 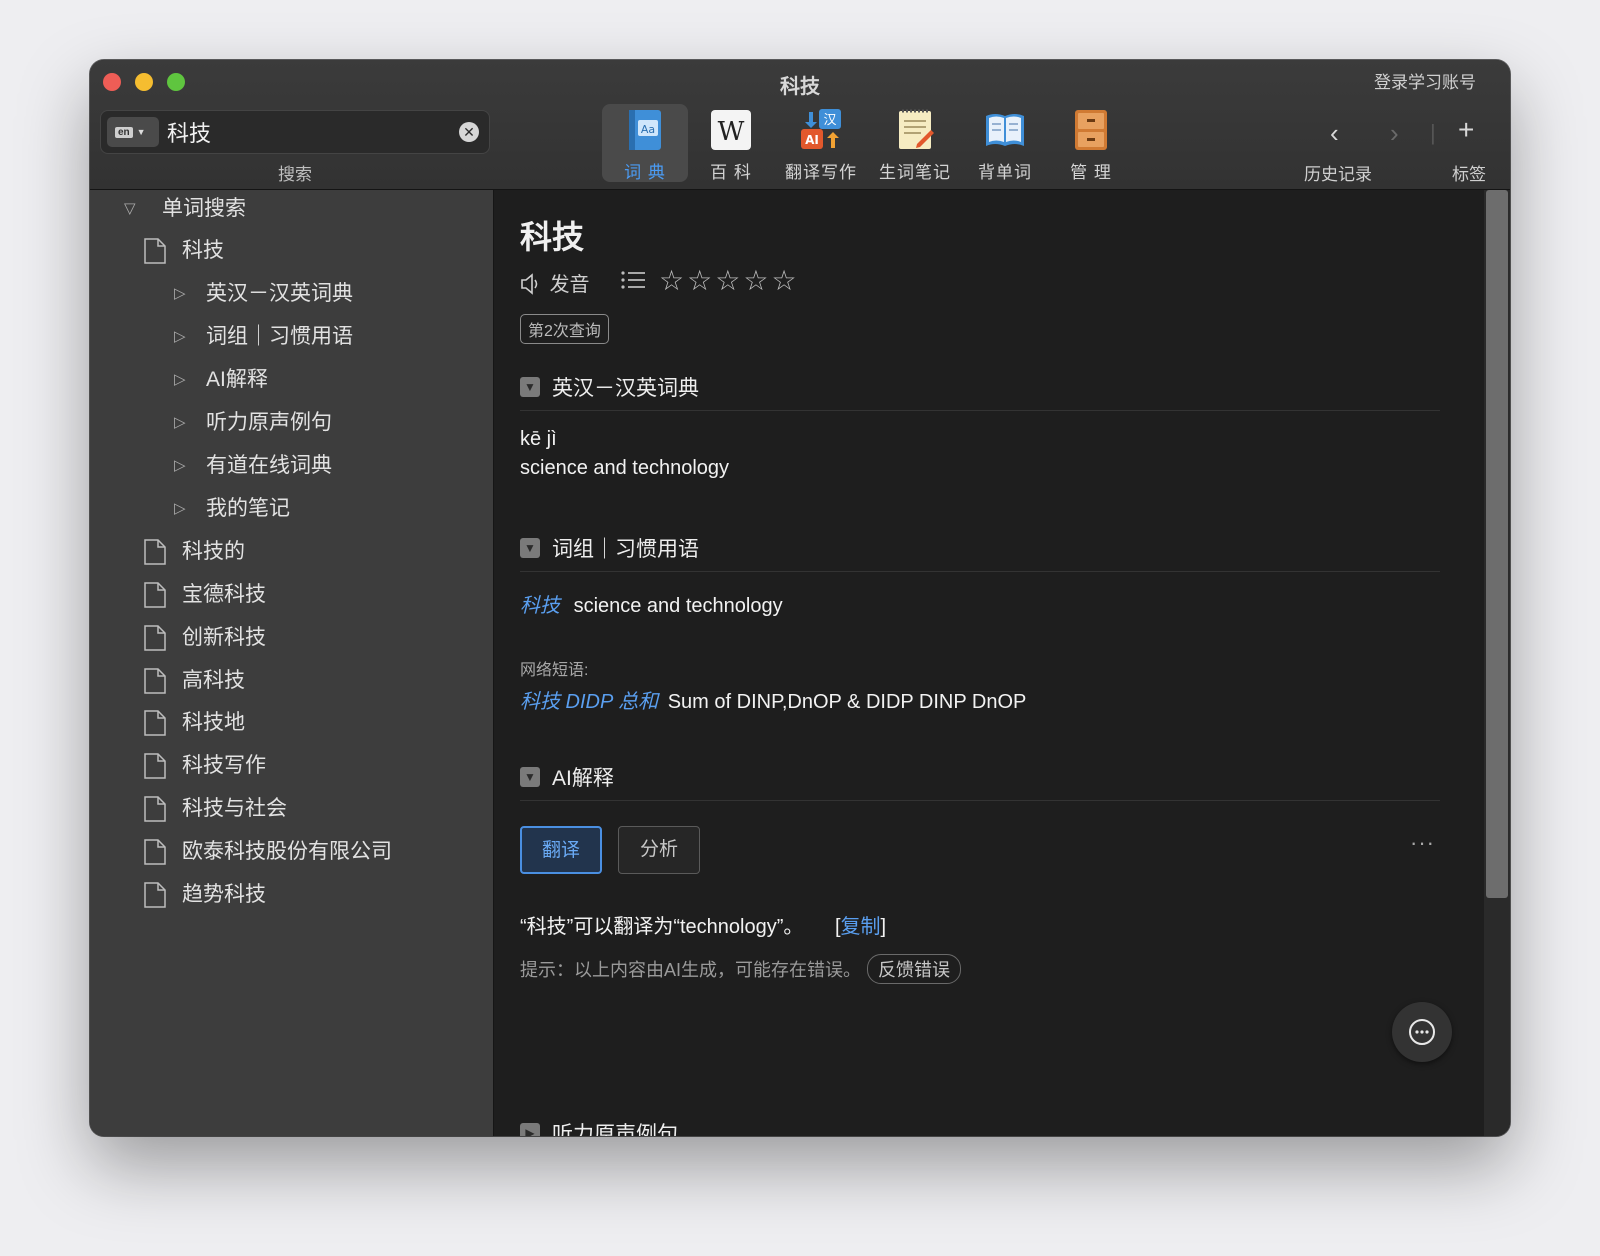 I want to click on history-back-icon: ‹, so click(x=1334, y=133).